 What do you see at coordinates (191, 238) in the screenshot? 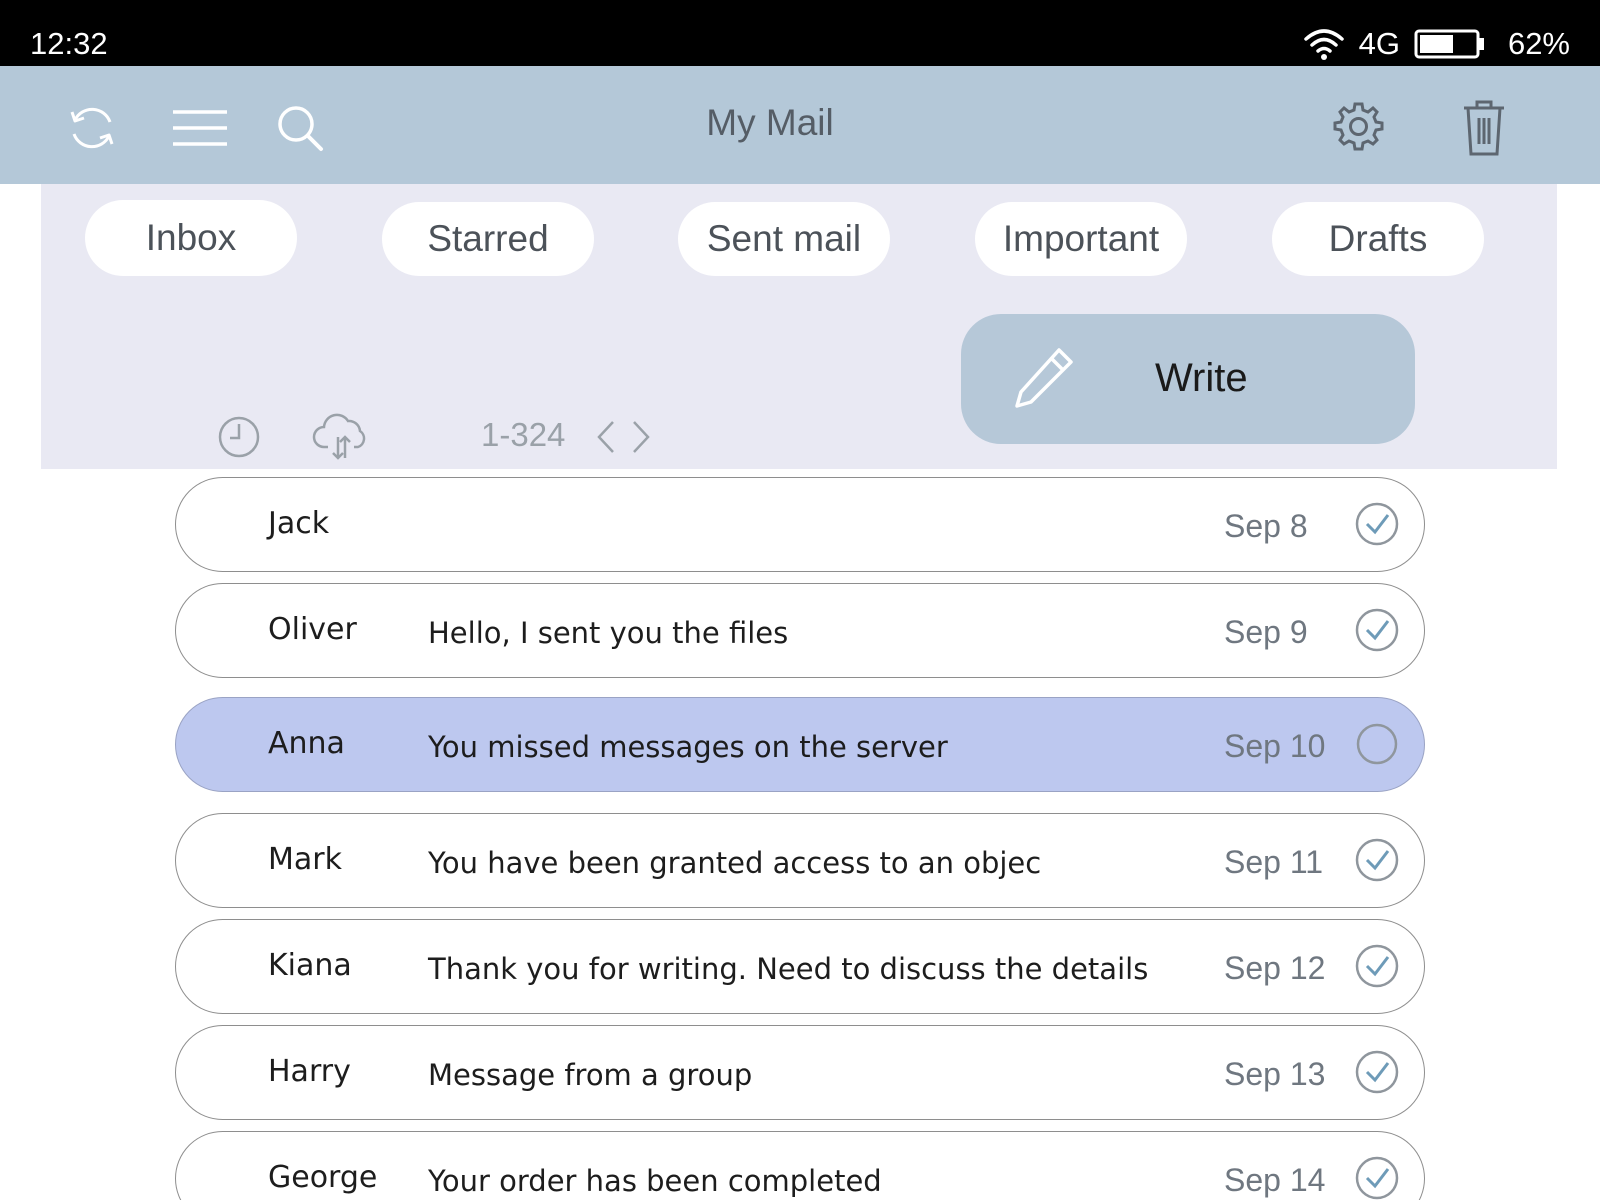
I see `tab-inbox: Inbox` at bounding box center [191, 238].